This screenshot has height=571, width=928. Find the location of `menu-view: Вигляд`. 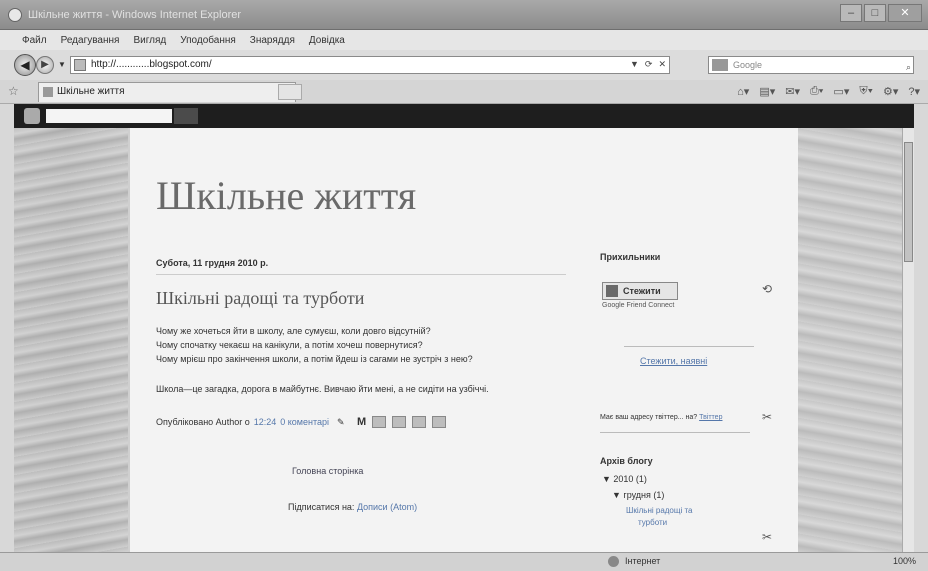

menu-view: Вигляд is located at coordinates (149, 40).